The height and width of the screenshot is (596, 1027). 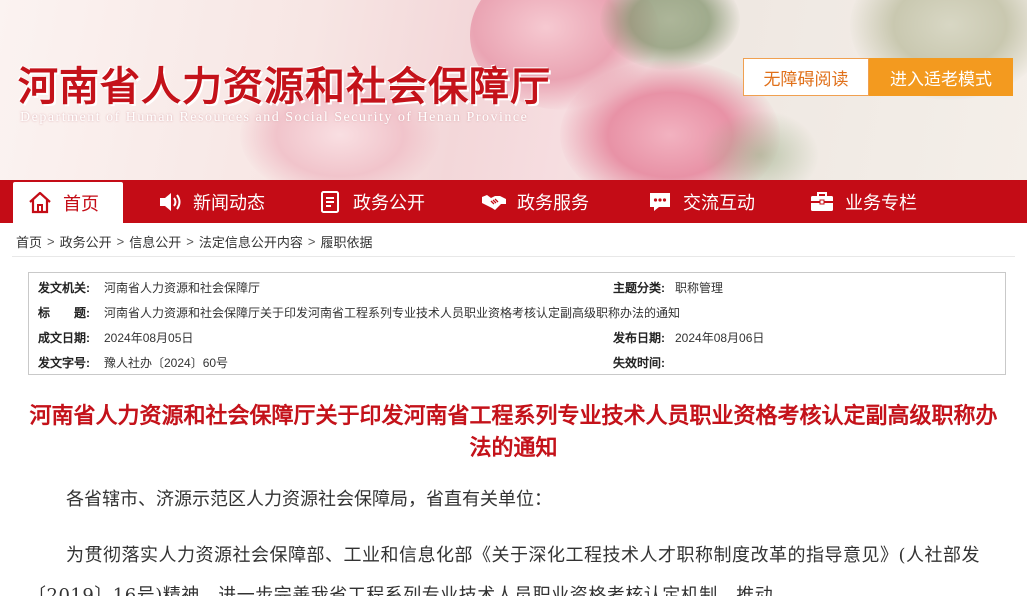 What do you see at coordinates (64, 288) in the screenshot?
I see `issuer-label: 发文机关:` at bounding box center [64, 288].